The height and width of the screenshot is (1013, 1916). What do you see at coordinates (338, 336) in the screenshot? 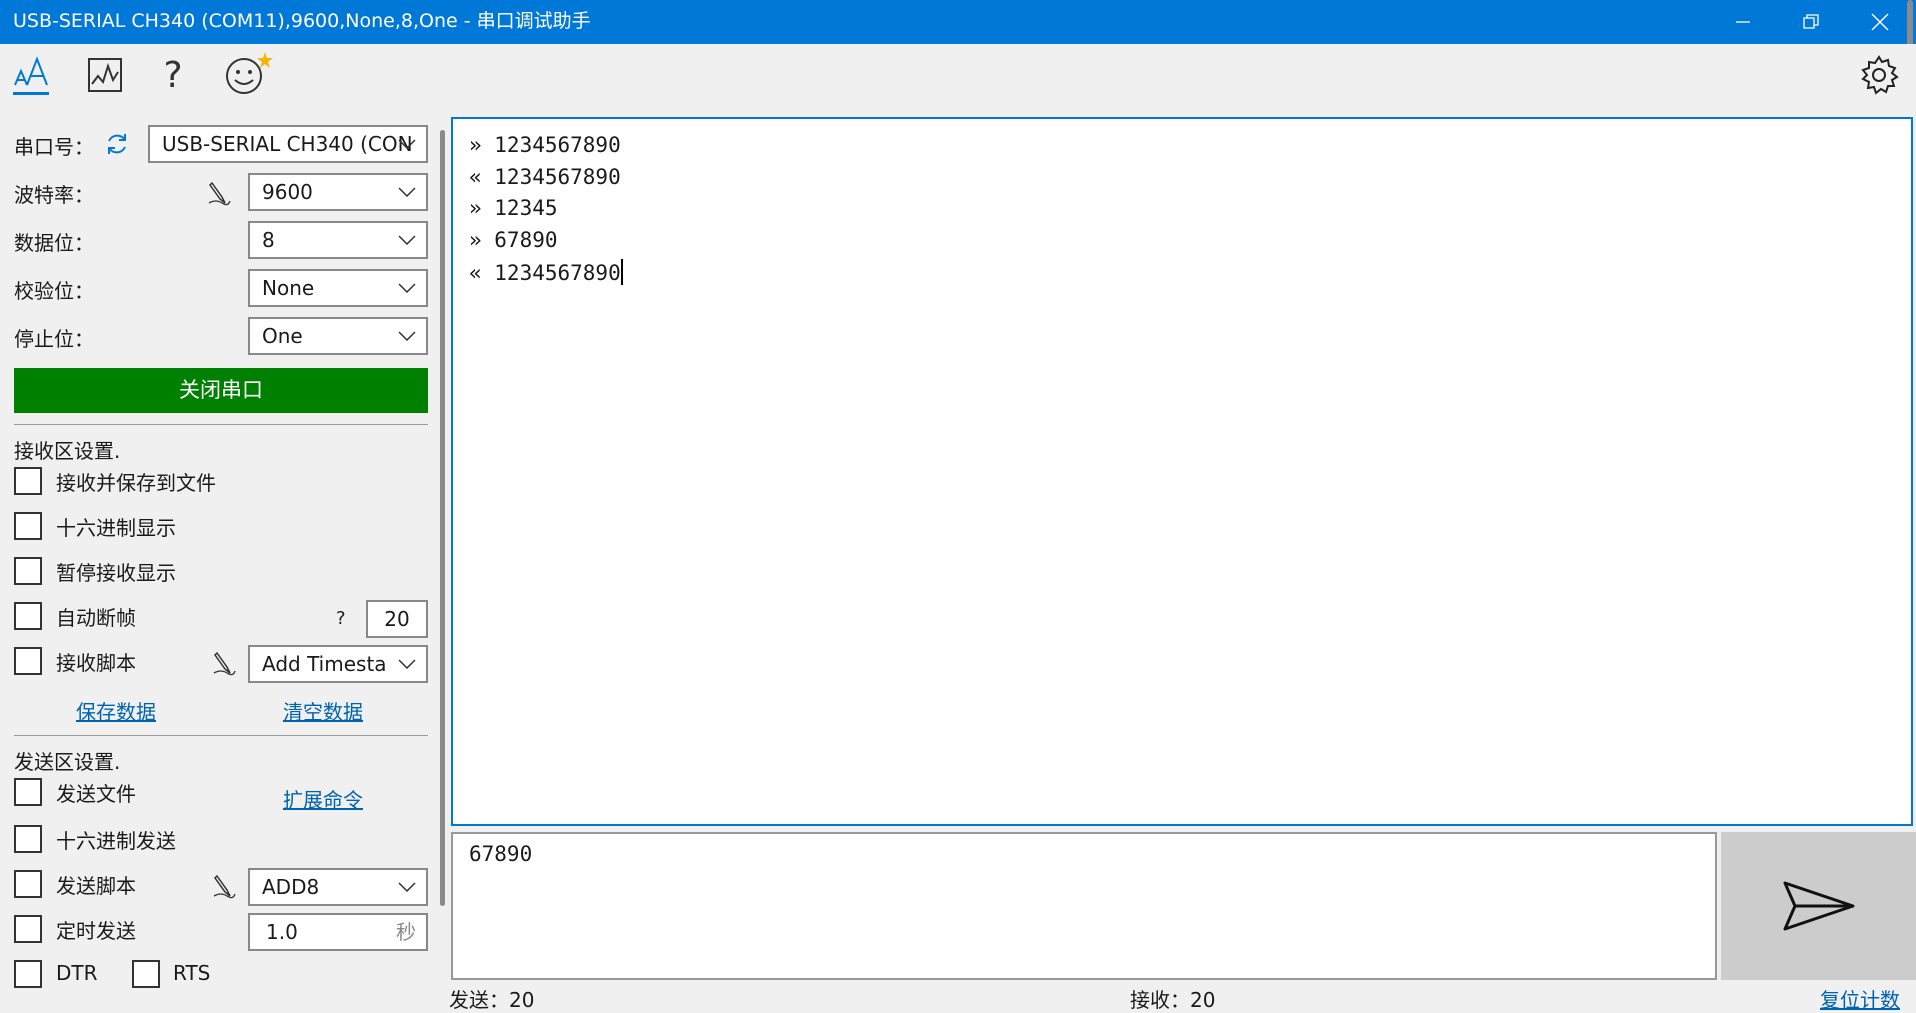
I see `stopbits-select: One` at bounding box center [338, 336].